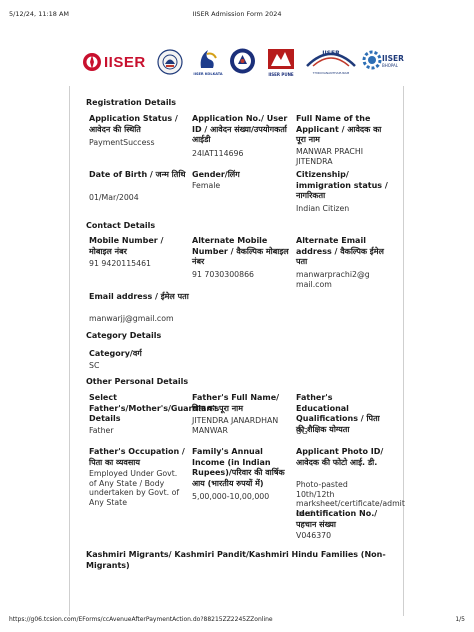 This screenshot has width=474, height=632. I want to click on email-label: Email address / ईमेल पता, so click(139, 296).